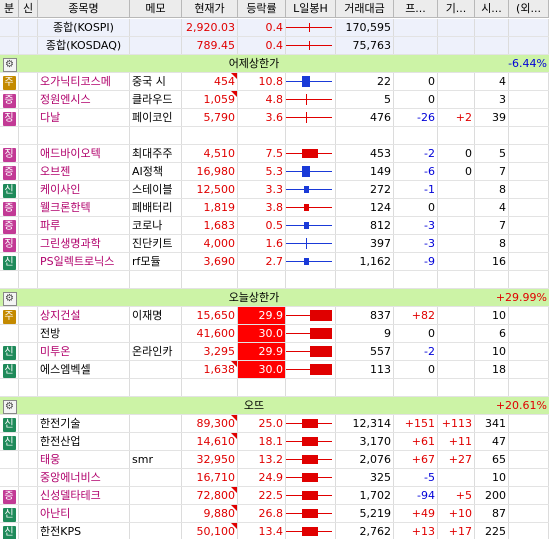 The width and height of the screenshot is (549, 539). Describe the element at coordinates (9, 495) in the screenshot. I see `category-cell: 증` at that location.